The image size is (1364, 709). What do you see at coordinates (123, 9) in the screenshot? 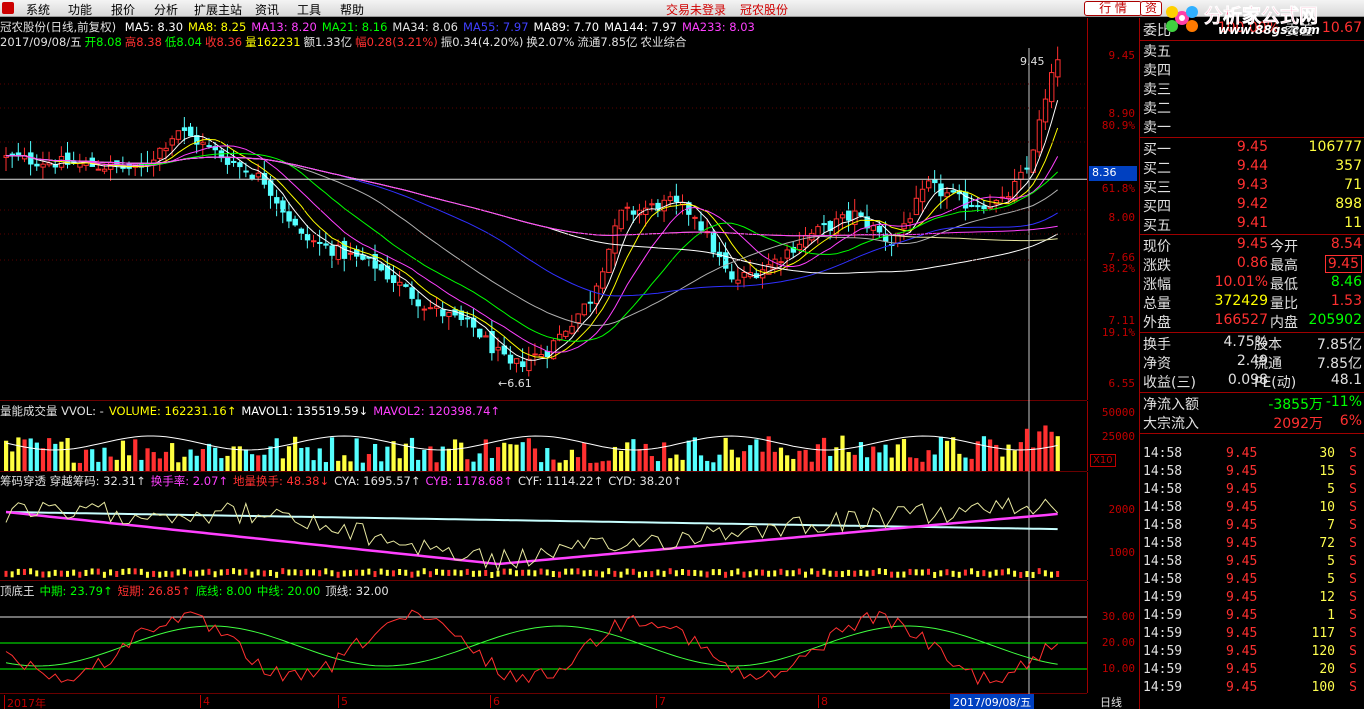
I see `menu-quote: 报价` at bounding box center [123, 9].